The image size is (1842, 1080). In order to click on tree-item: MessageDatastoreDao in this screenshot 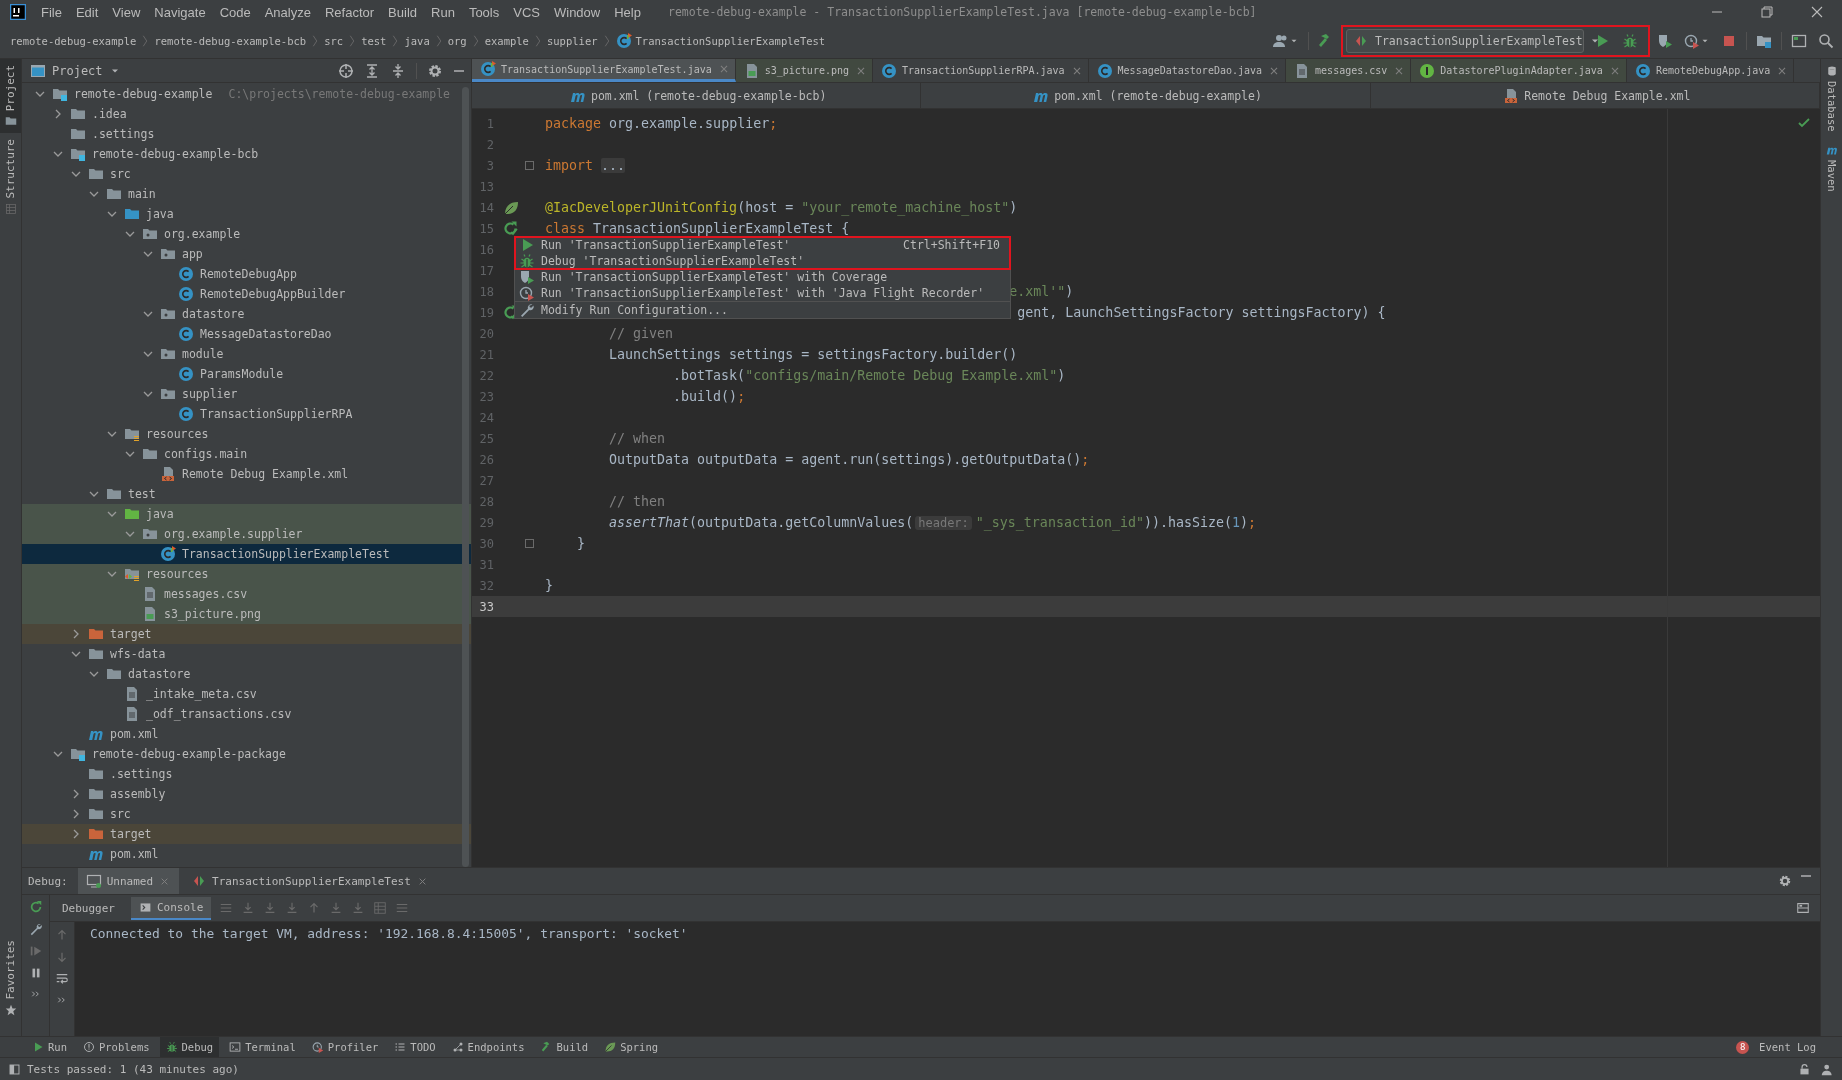, I will do `click(246, 334)`.